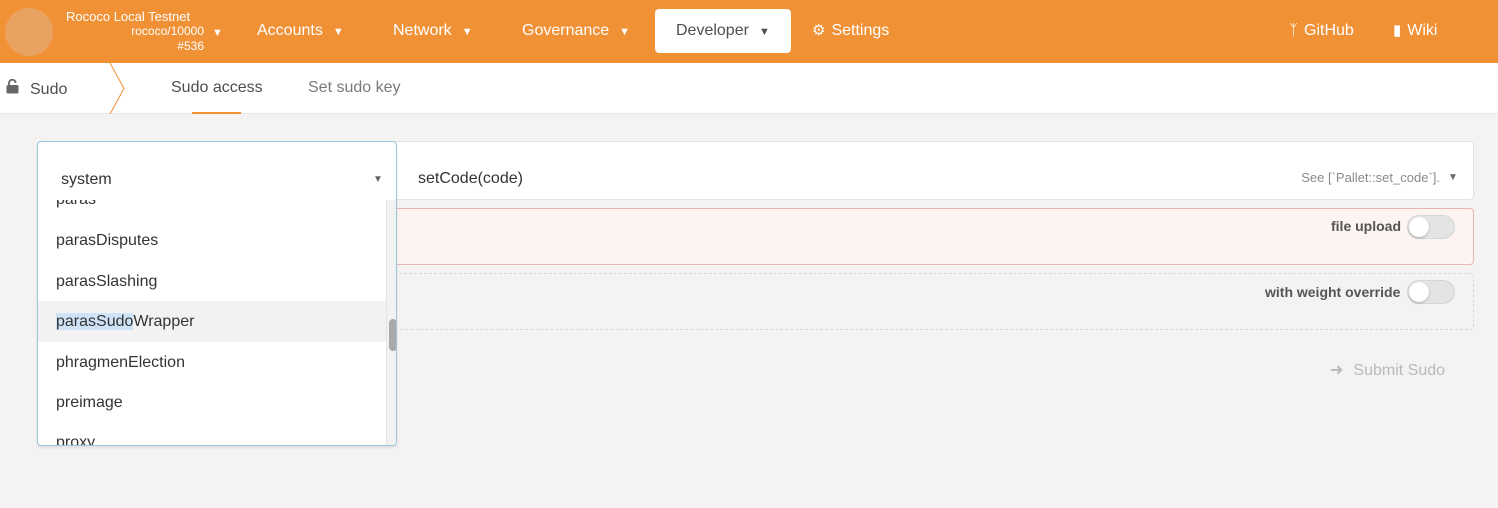 The width and height of the screenshot is (1498, 508). I want to click on nav-accounts-label: Accounts, so click(290, 30).